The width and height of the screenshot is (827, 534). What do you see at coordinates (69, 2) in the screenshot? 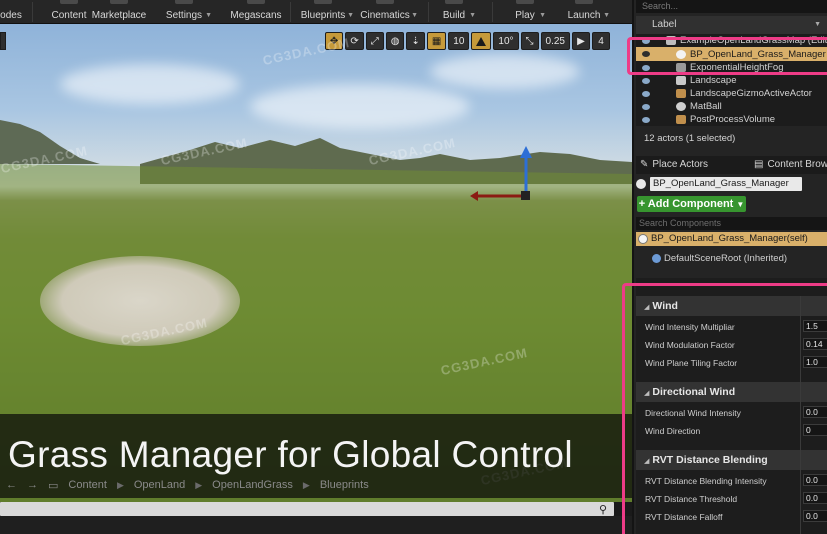
I see `content-icon` at bounding box center [69, 2].